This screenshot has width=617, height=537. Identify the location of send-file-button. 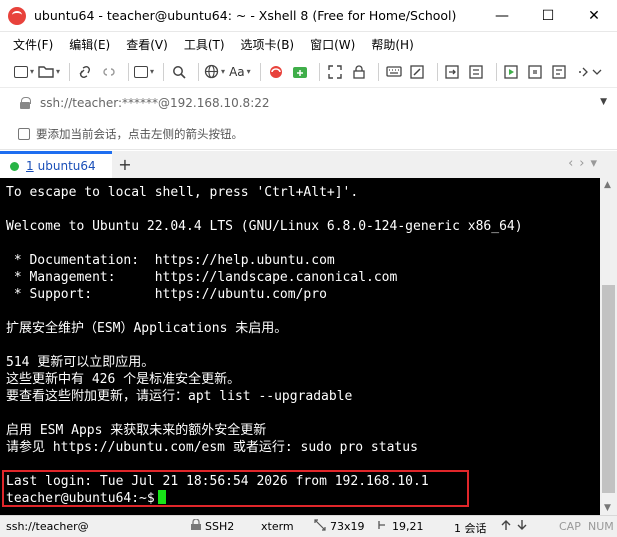
(453, 72).